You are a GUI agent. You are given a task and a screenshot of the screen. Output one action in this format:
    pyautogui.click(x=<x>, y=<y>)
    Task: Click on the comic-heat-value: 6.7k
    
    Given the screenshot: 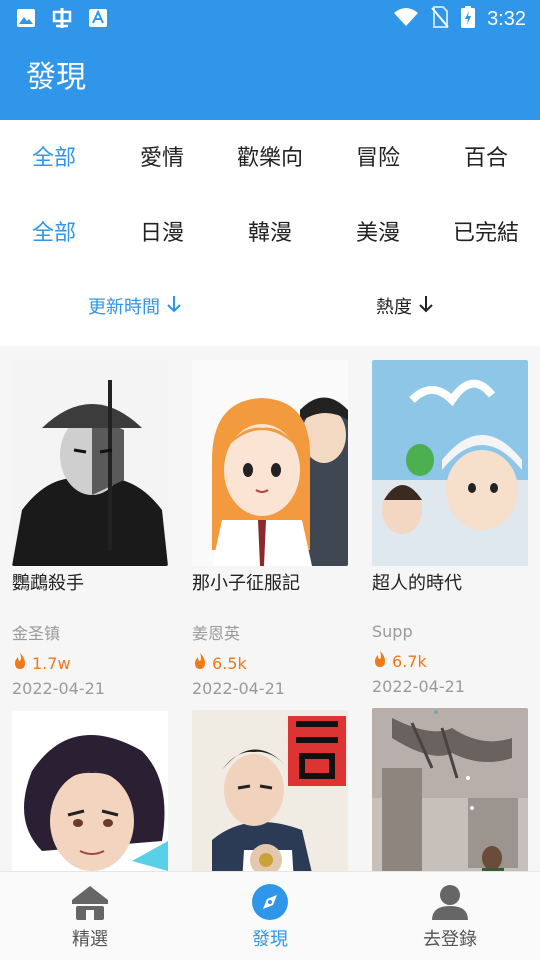 What is the action you would take?
    pyautogui.click(x=409, y=661)
    